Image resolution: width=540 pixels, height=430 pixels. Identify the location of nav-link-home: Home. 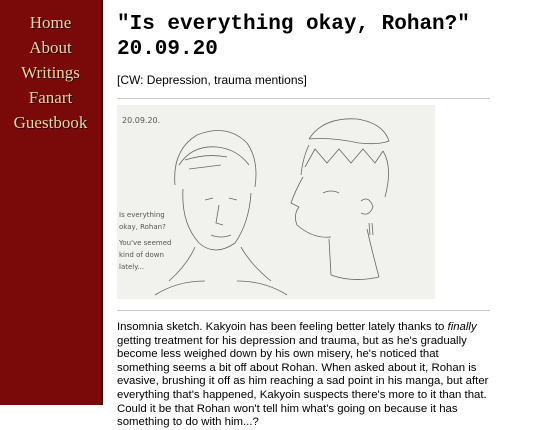
(51, 22).